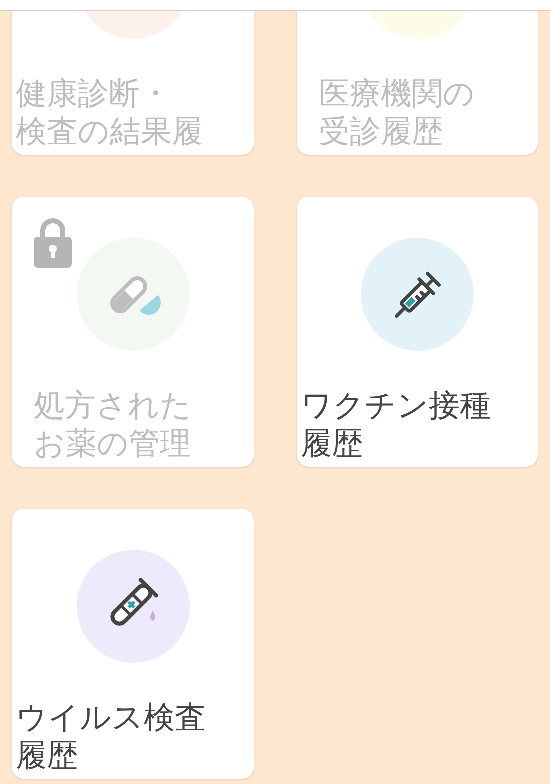 Image resolution: width=550 pixels, height=784 pixels. I want to click on lock-icon, so click(53, 243).